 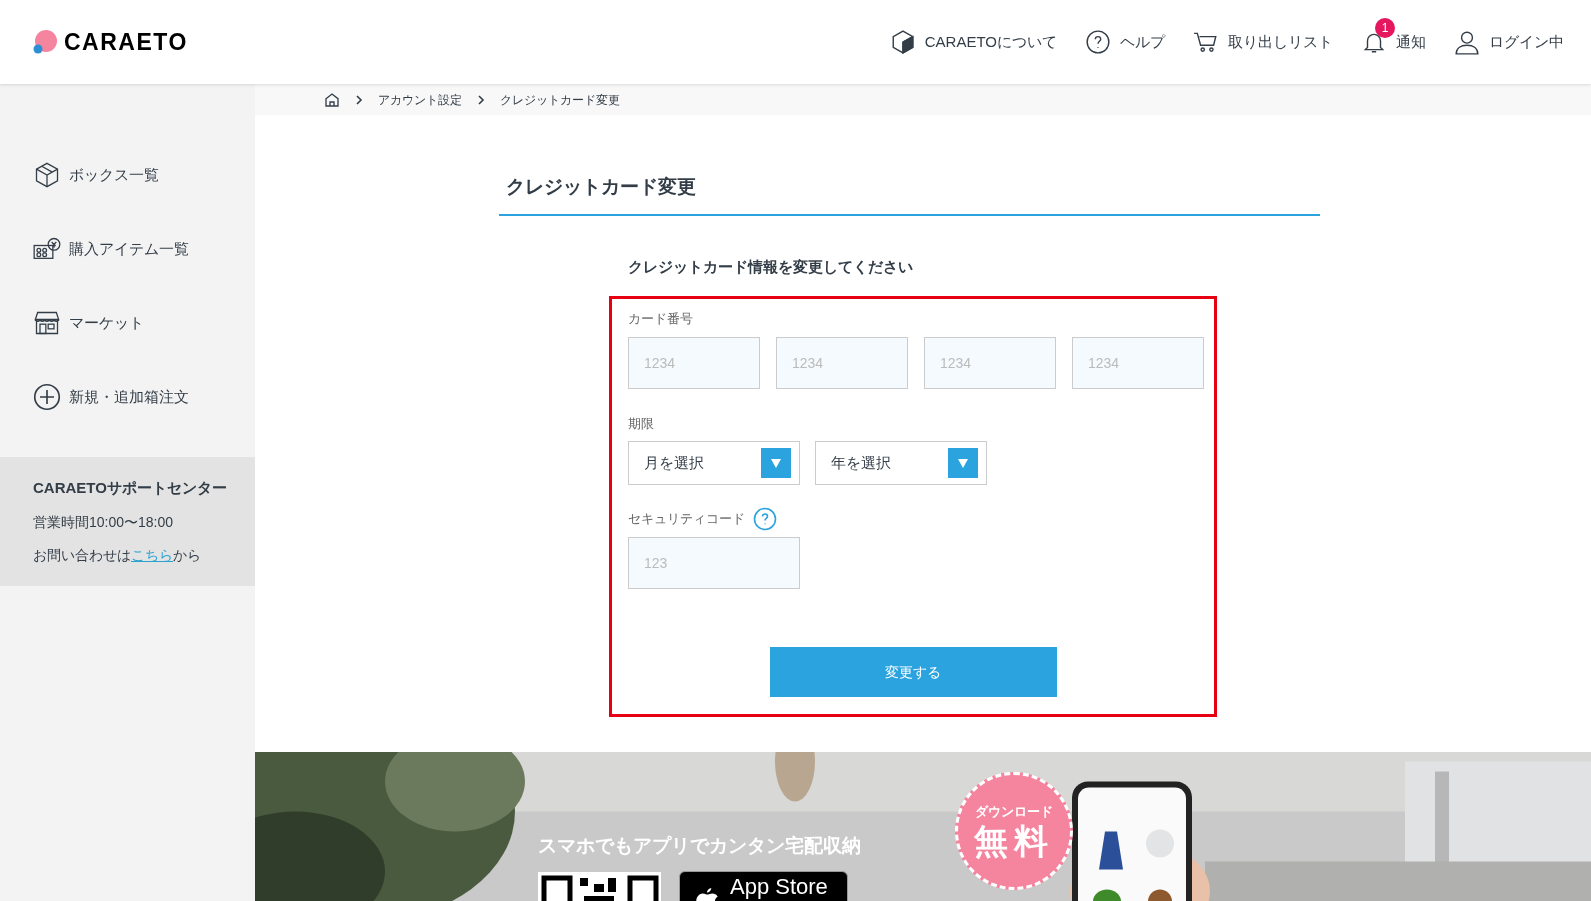 What do you see at coordinates (126, 42) in the screenshot?
I see `logo-text: CARAETO` at bounding box center [126, 42].